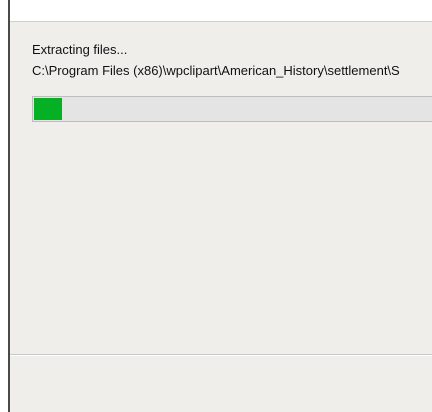 The height and width of the screenshot is (412, 432). I want to click on extraction-progress-bar, so click(232, 109).